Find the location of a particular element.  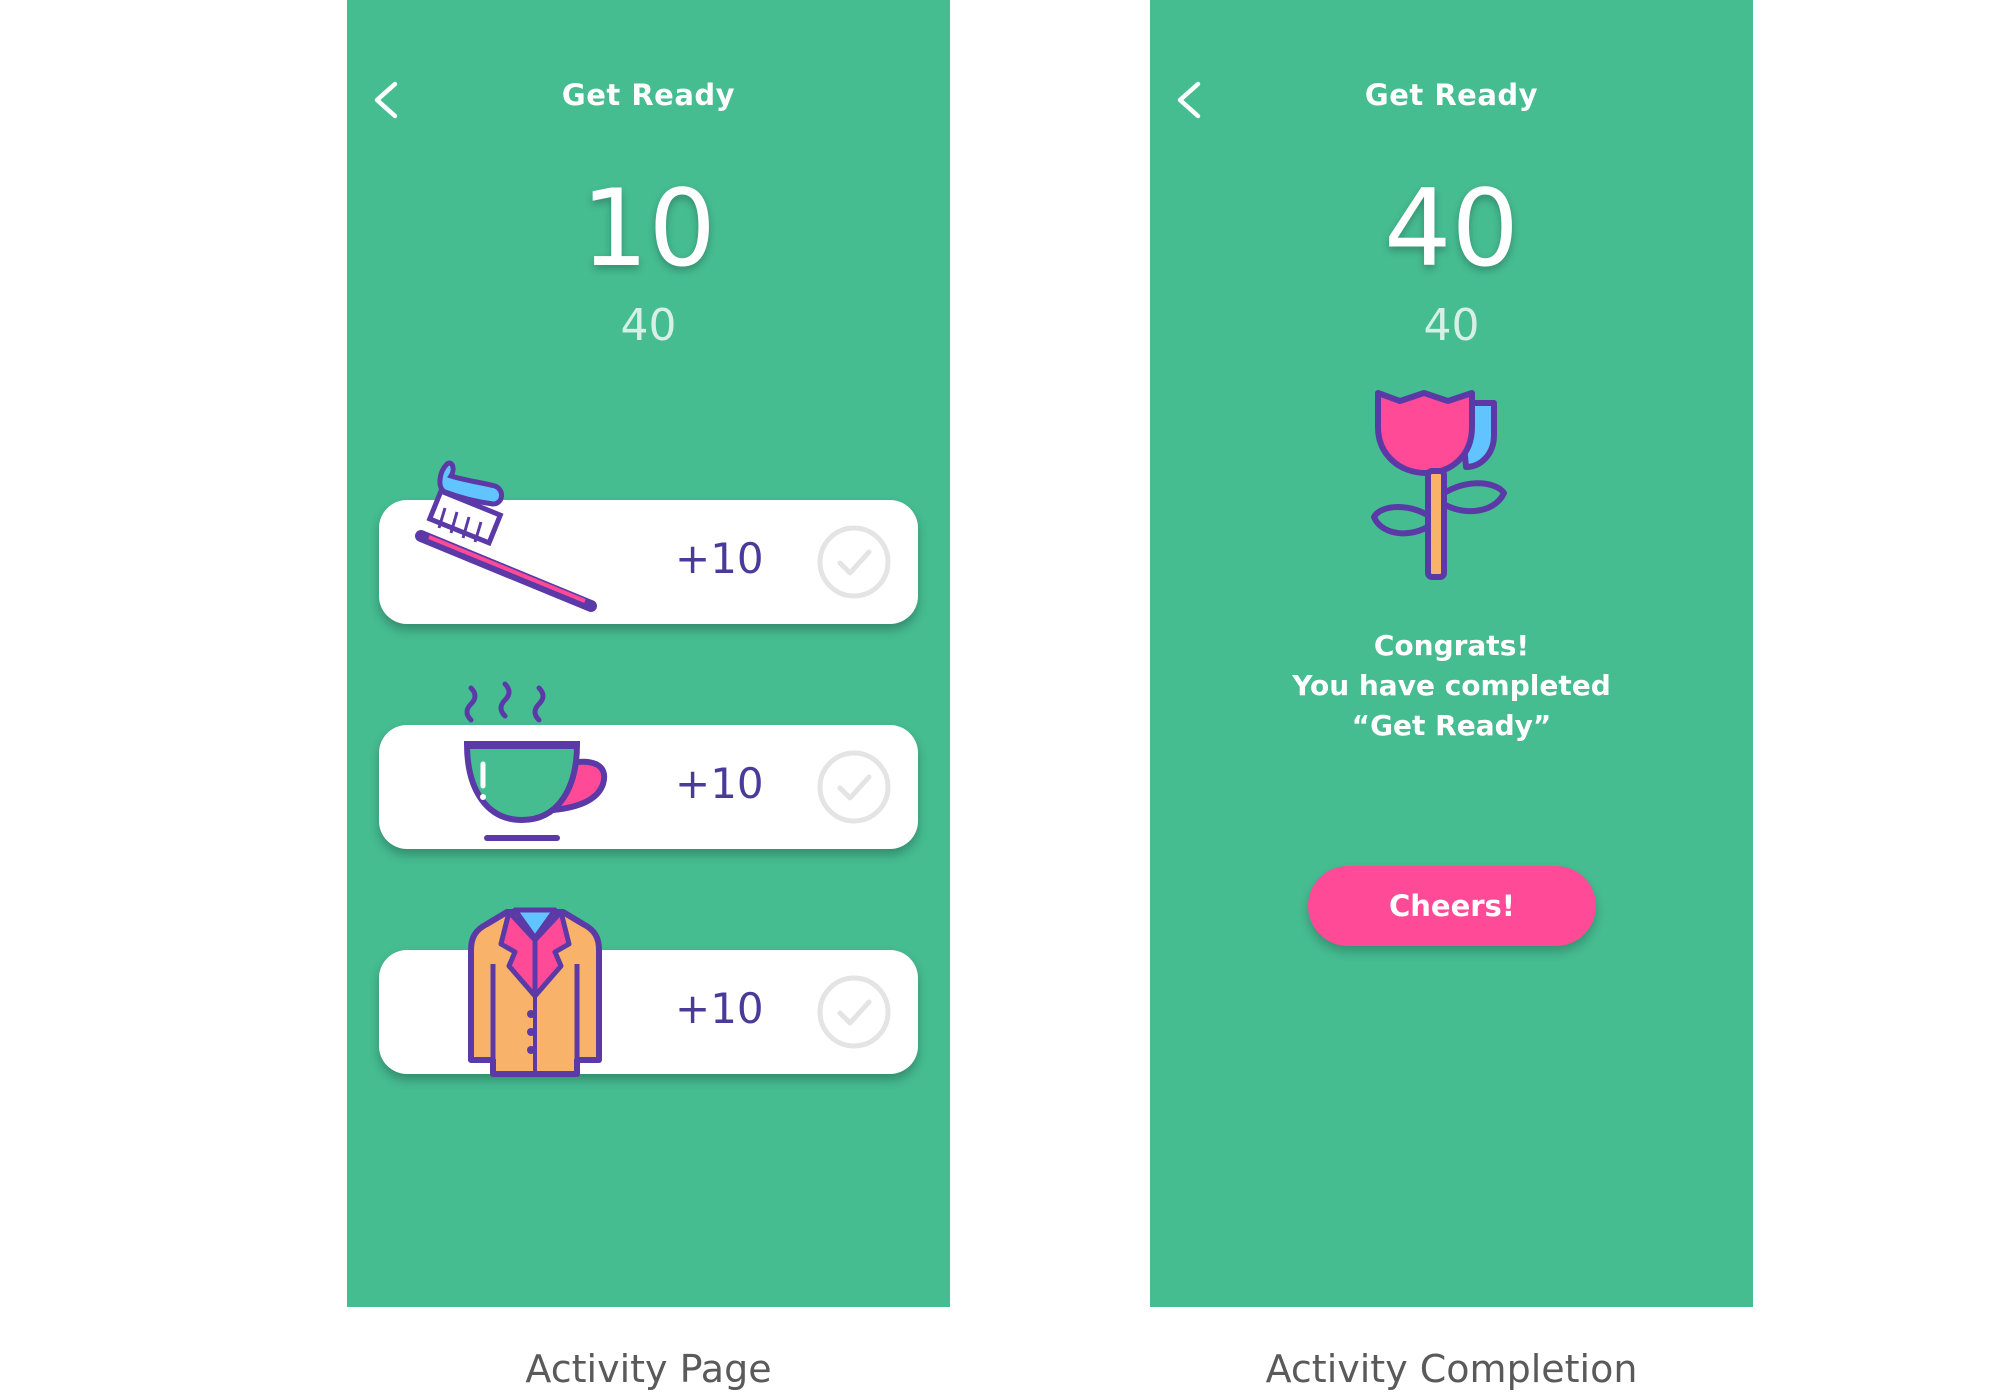

toothbrush-icon is located at coordinates (506, 536).